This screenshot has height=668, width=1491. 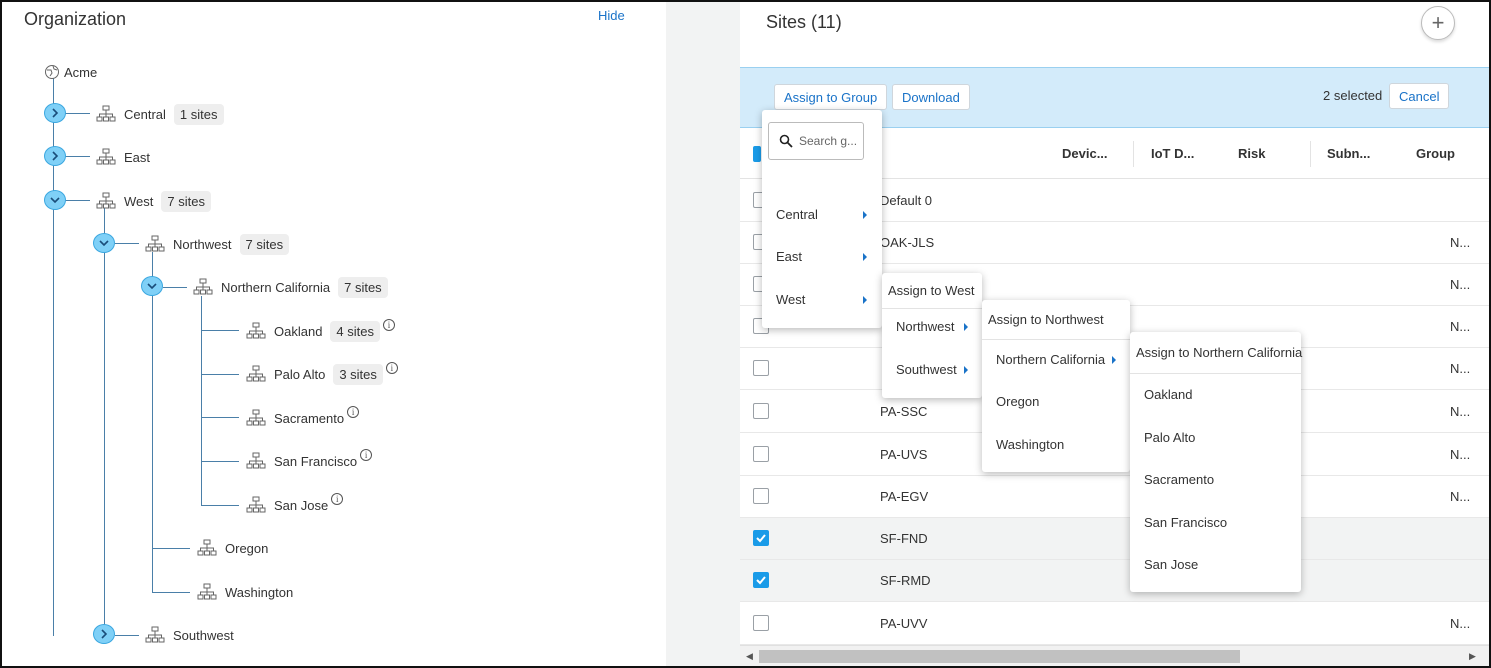 What do you see at coordinates (52, 72) in the screenshot?
I see `globe-icon` at bounding box center [52, 72].